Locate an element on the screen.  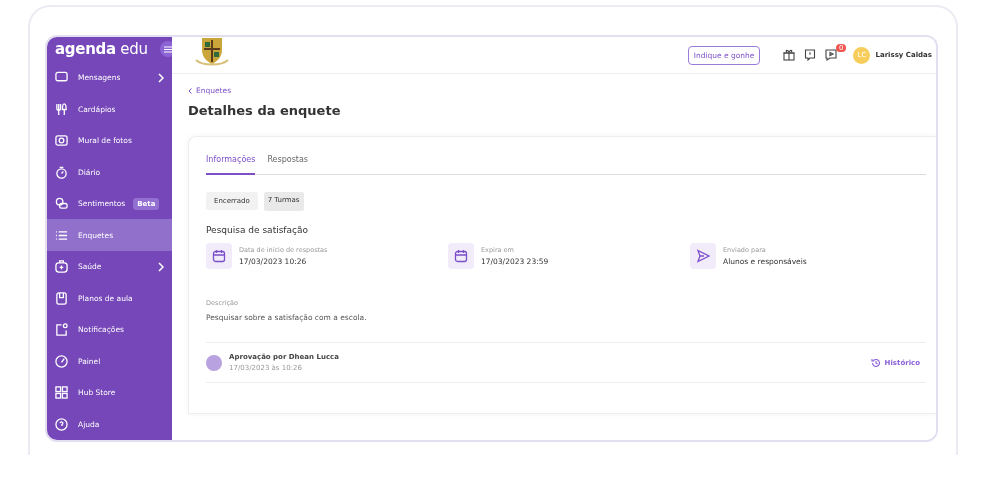
medkit-icon is located at coordinates (61, 267).